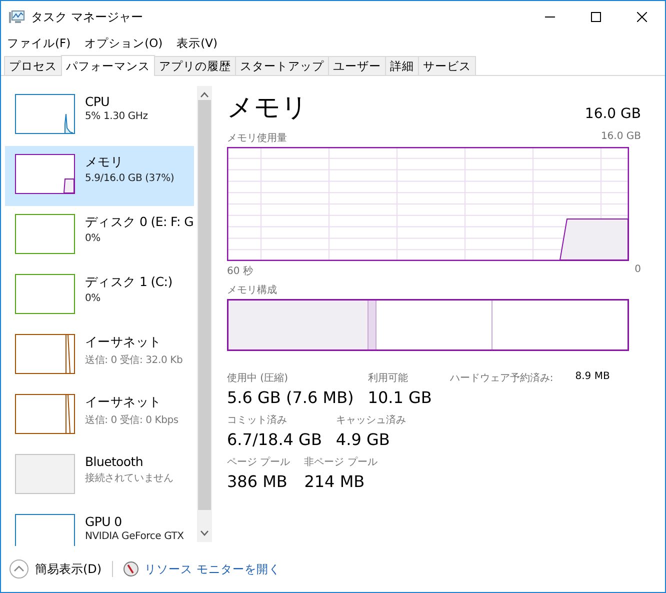 The image size is (666, 593). I want to click on app-icon, so click(17, 17).